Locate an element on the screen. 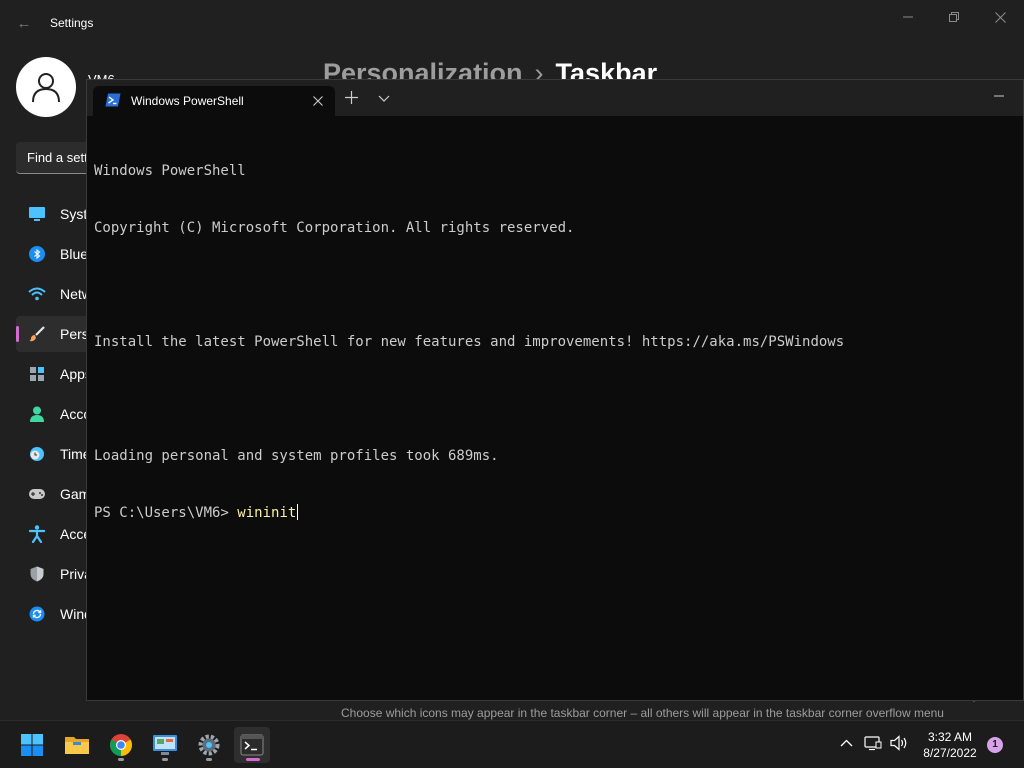 Image resolution: width=1024 pixels, height=768 pixels. chrome-icon is located at coordinates (121, 745).